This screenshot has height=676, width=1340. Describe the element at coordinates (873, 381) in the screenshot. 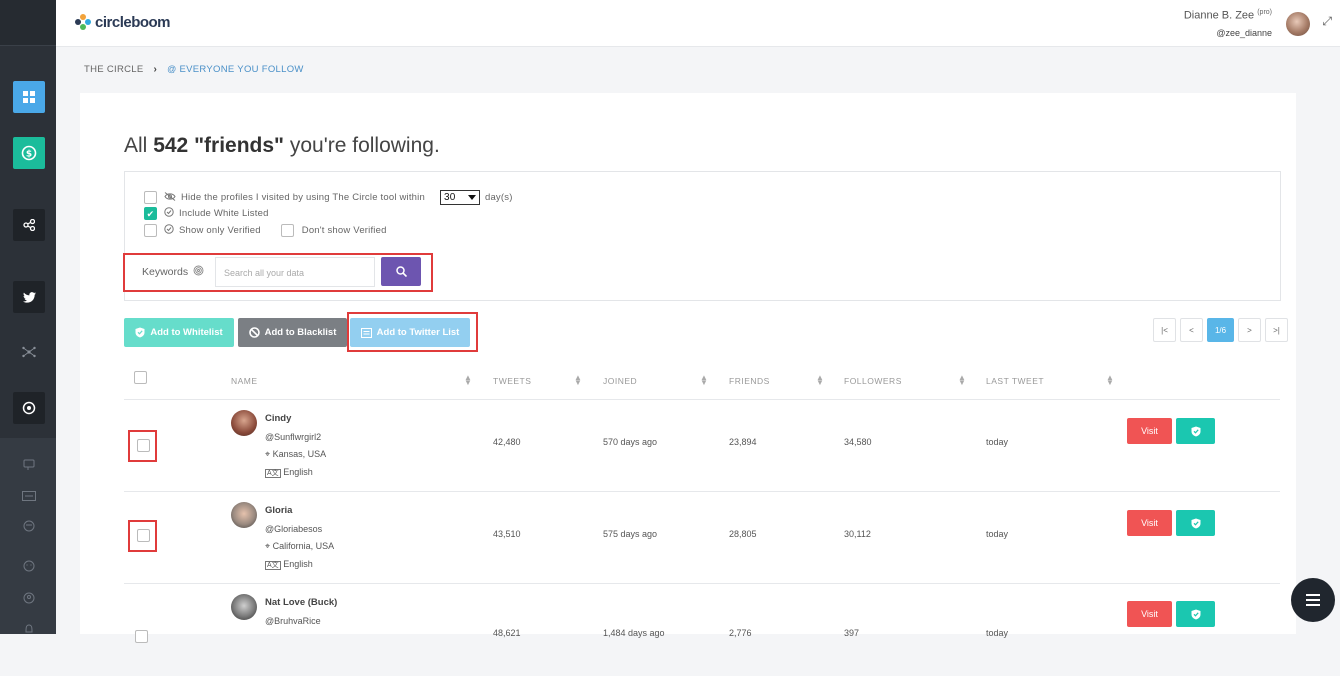

I see `column-followers: FOLLOWERS` at that location.